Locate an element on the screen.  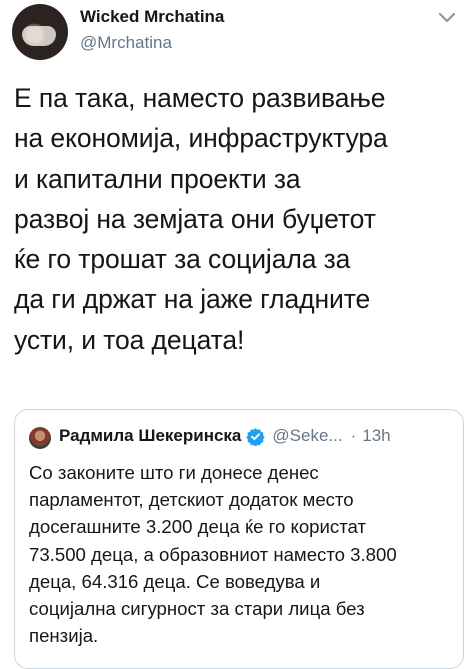
quoted-tweet-header: Радмила Шекеринска @Seke... · 13h is located at coordinates (225, 436).